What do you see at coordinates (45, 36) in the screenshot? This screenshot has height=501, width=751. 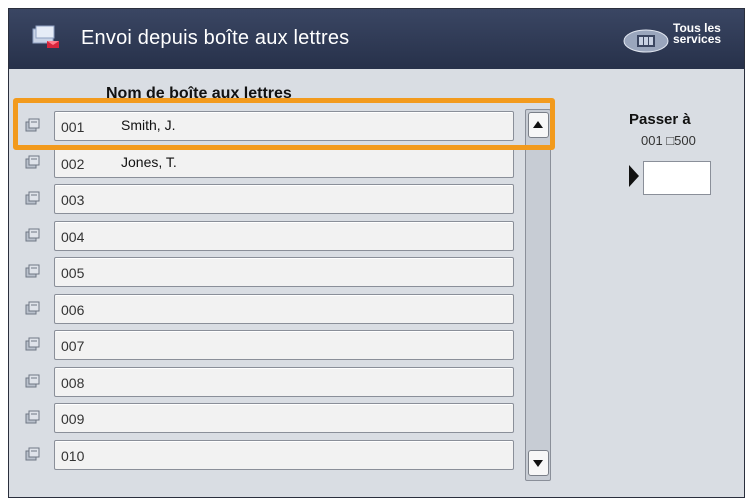 I see `mailbox-send-icon` at bounding box center [45, 36].